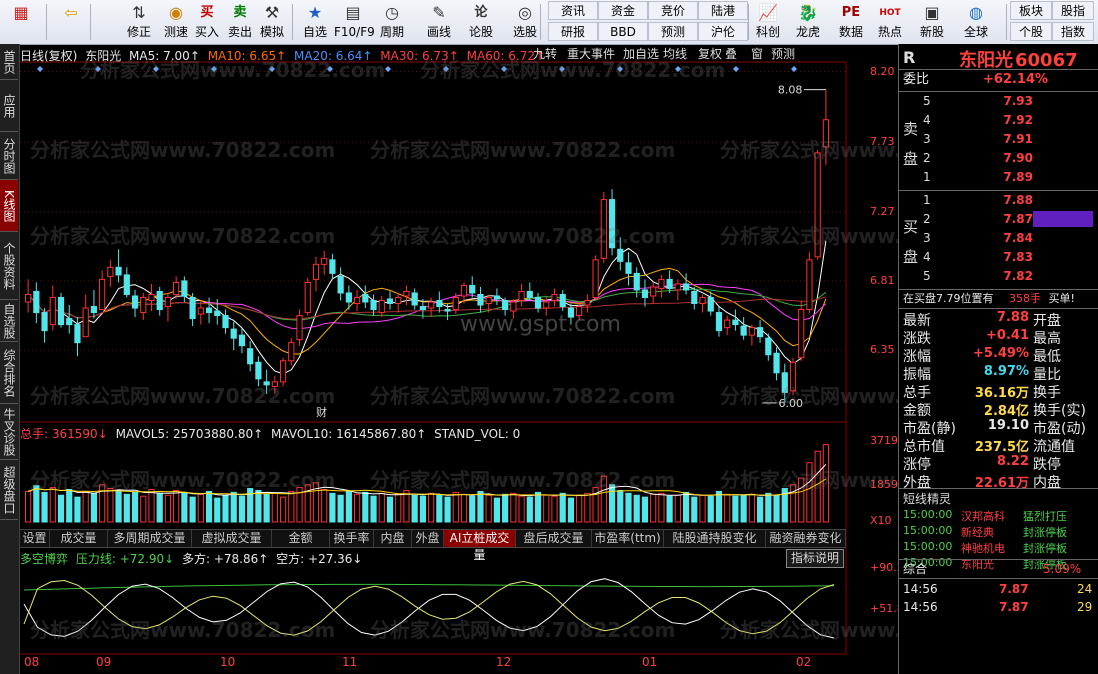  What do you see at coordinates (352, 538) in the screenshot?
I see `indicator-tab-5: 换手率` at bounding box center [352, 538].